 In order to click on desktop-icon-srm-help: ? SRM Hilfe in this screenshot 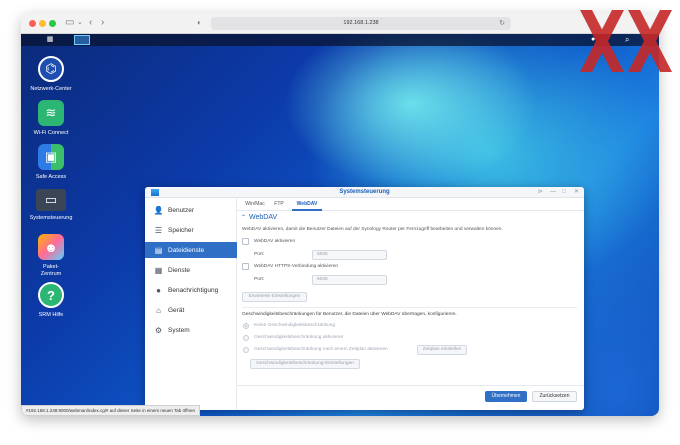, I will do `click(51, 300)`.